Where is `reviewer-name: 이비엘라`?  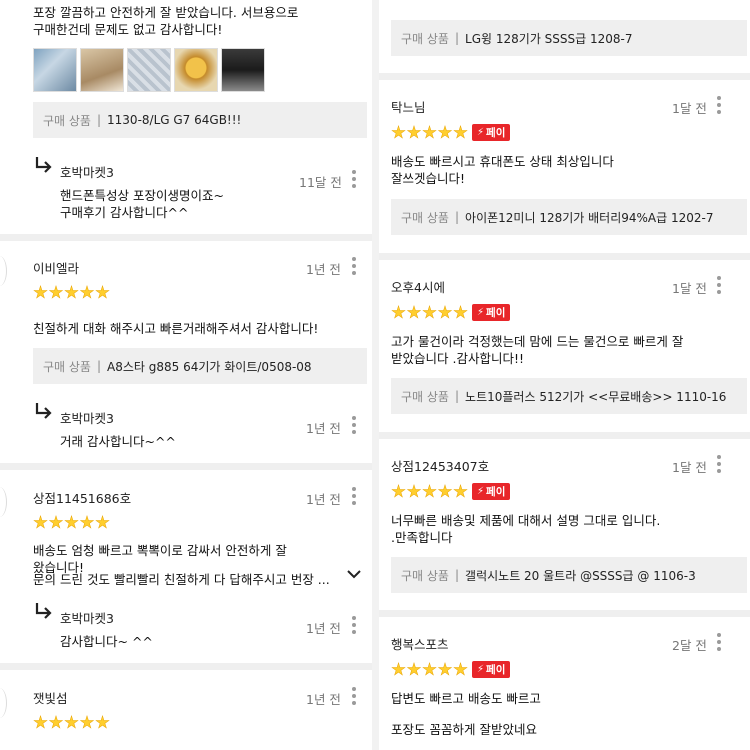 reviewer-name: 이비엘라 is located at coordinates (56, 267).